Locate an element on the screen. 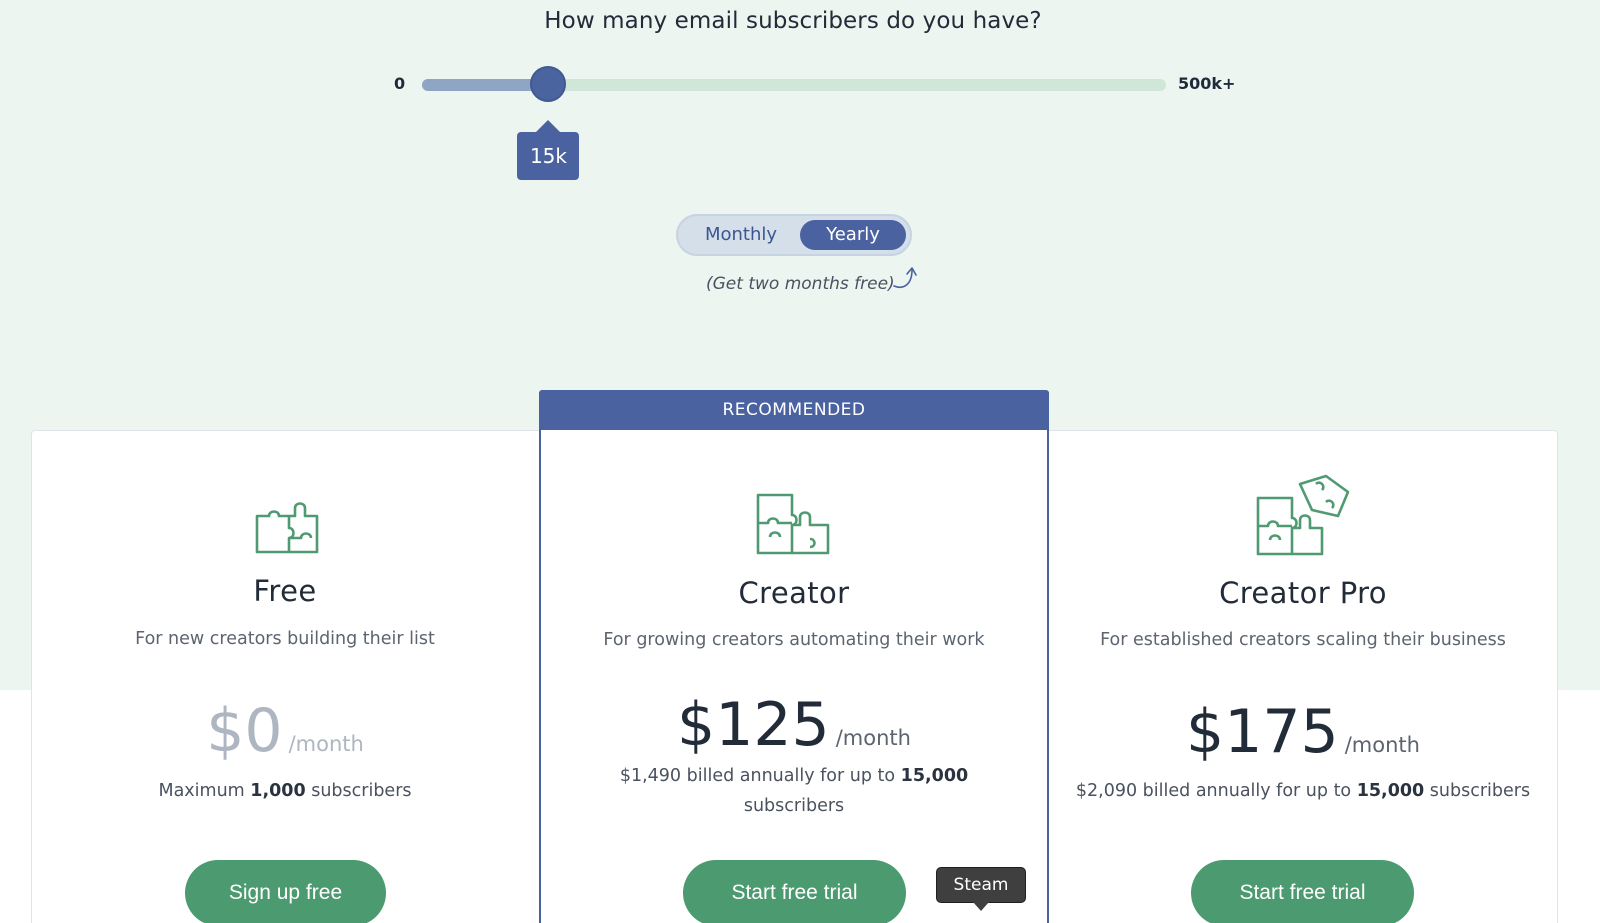  recommended-banner: RECOMMENDED is located at coordinates (794, 410).